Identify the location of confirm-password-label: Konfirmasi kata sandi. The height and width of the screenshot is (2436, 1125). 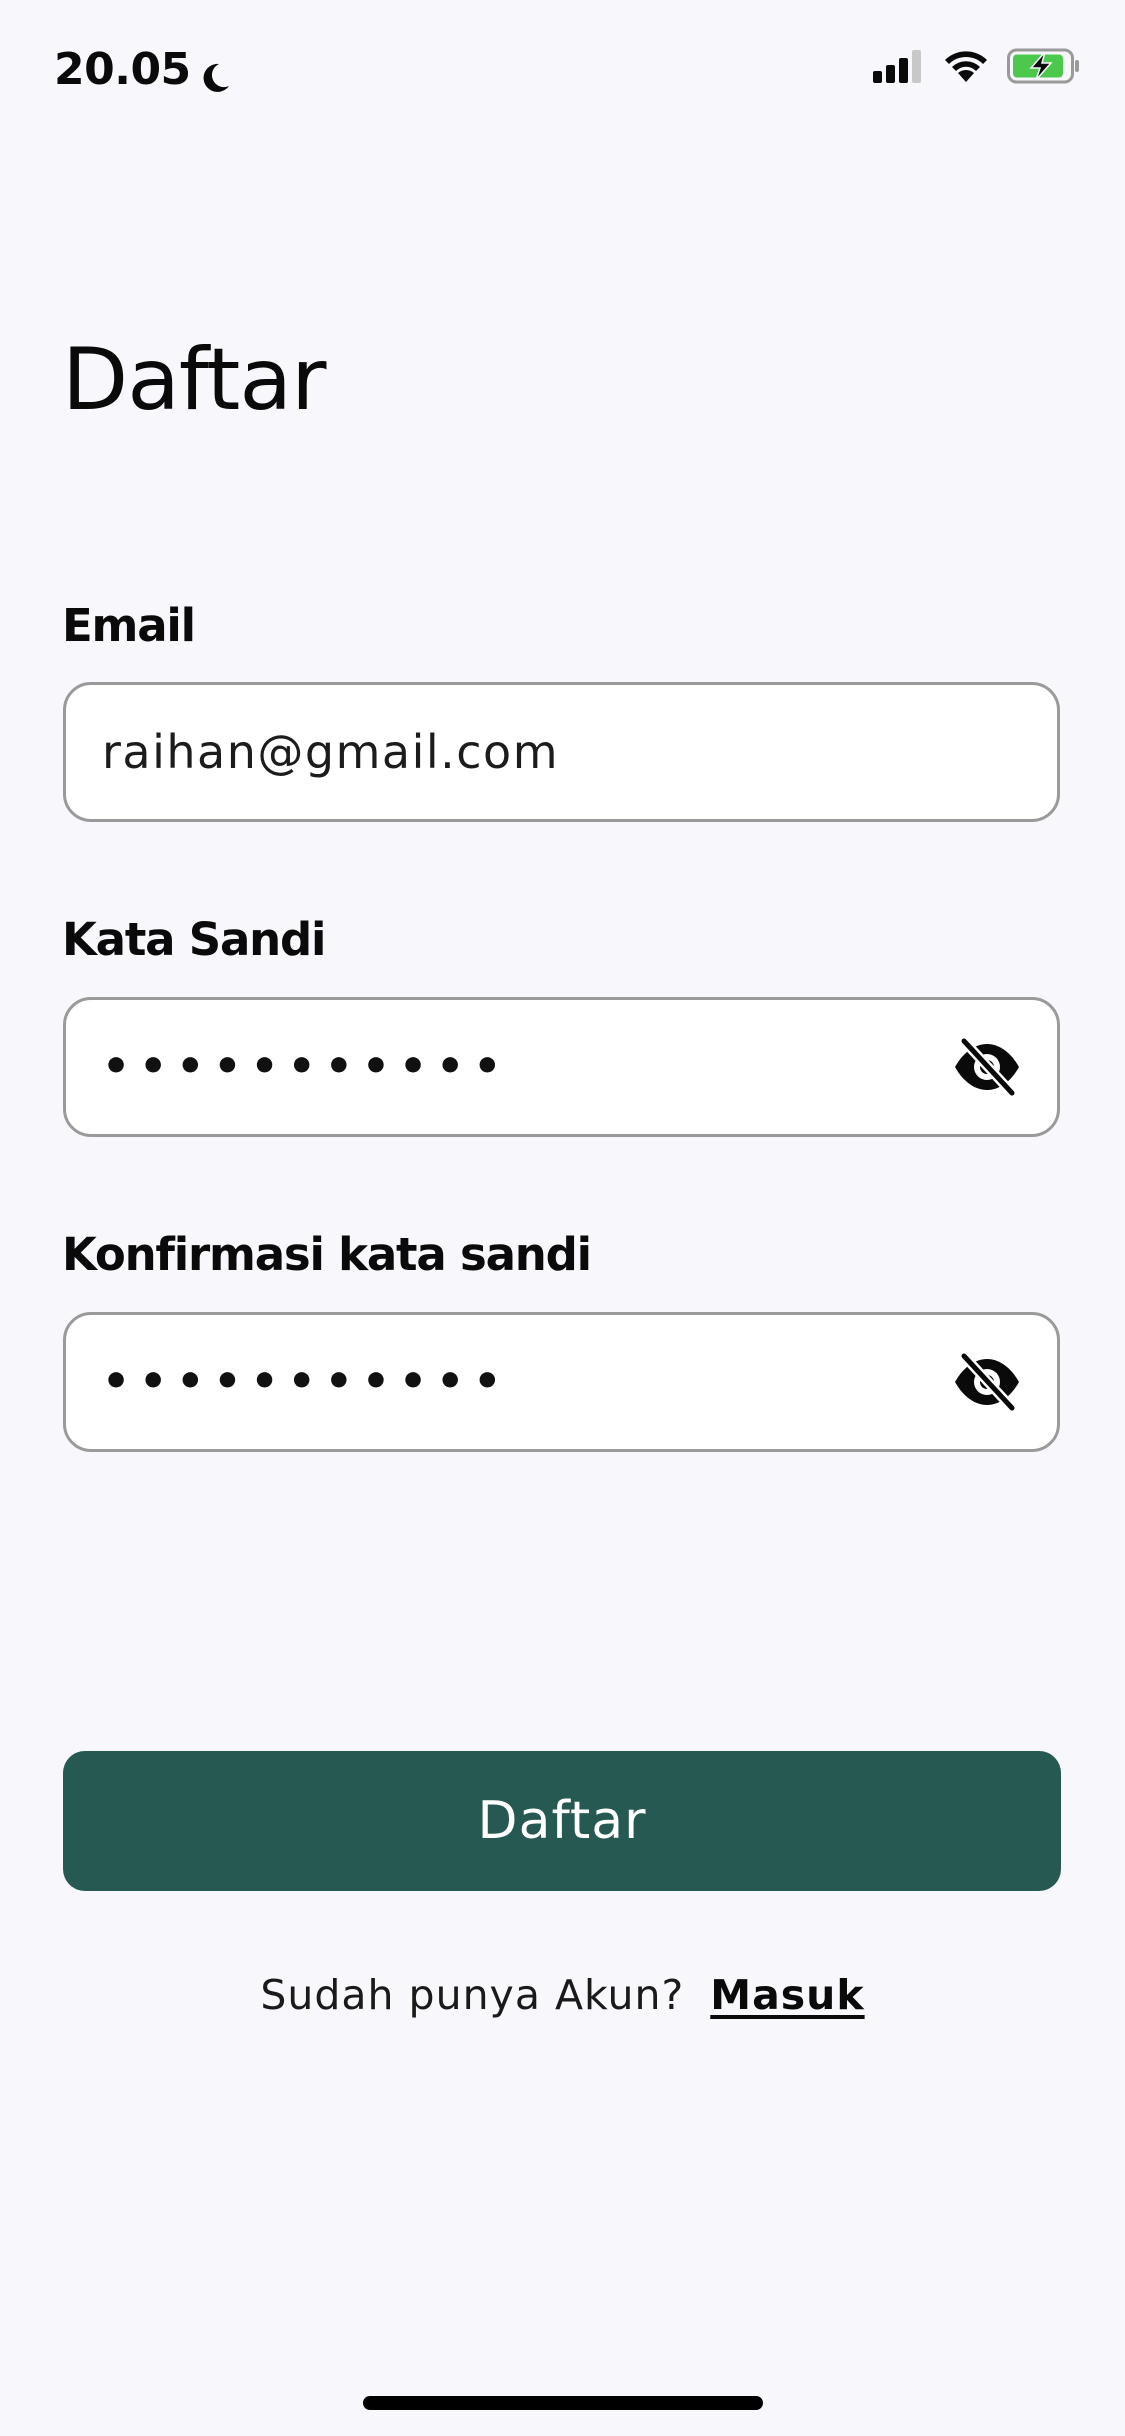
(327, 1254).